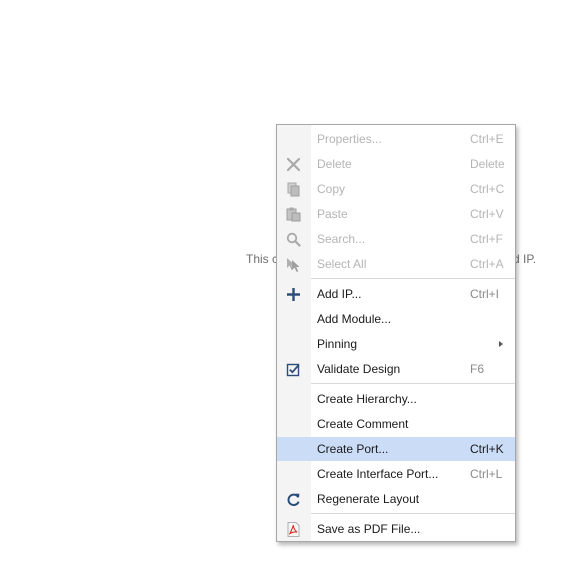 The height and width of the screenshot is (576, 576). What do you see at coordinates (334, 164) in the screenshot?
I see `menu-item-label: Delete` at bounding box center [334, 164].